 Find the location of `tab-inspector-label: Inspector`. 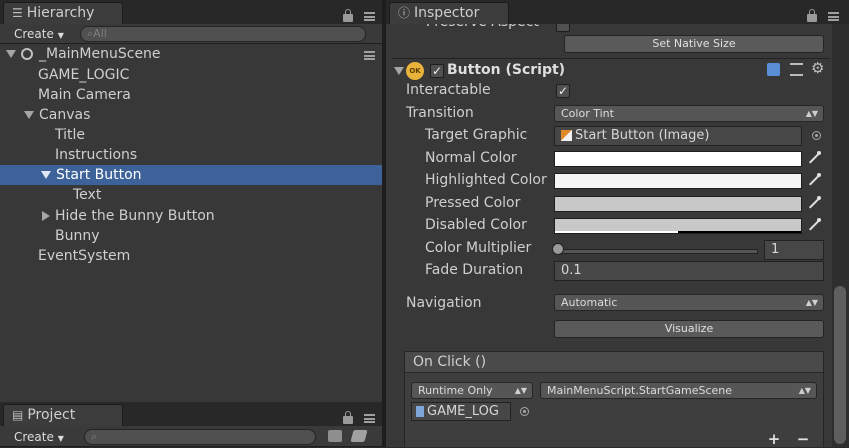

tab-inspector-label: Inspector is located at coordinates (447, 13).